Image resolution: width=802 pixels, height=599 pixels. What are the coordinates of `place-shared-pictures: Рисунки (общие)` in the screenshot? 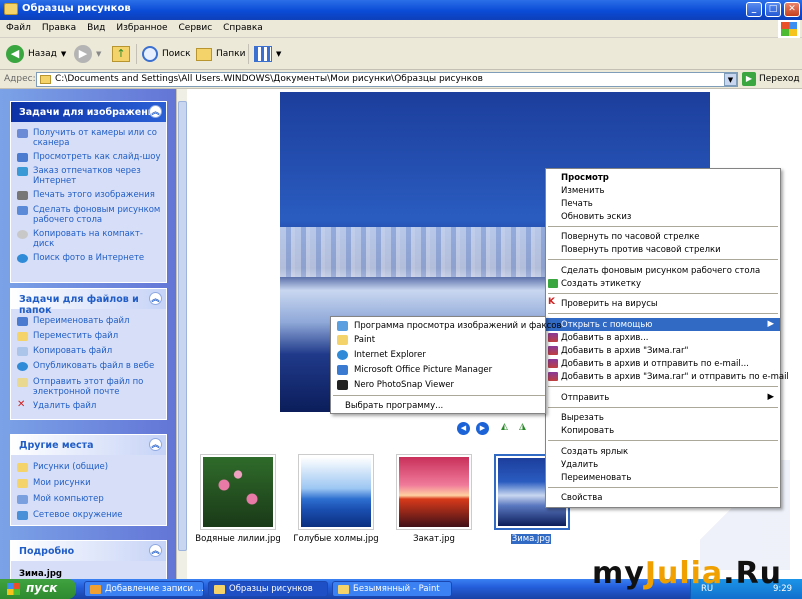 It's located at (90, 467).